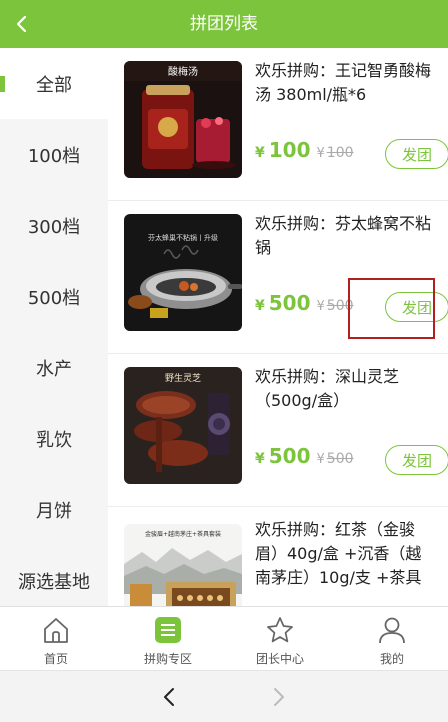  Describe the element at coordinates (391, 308) in the screenshot. I see `highlight-box` at that location.